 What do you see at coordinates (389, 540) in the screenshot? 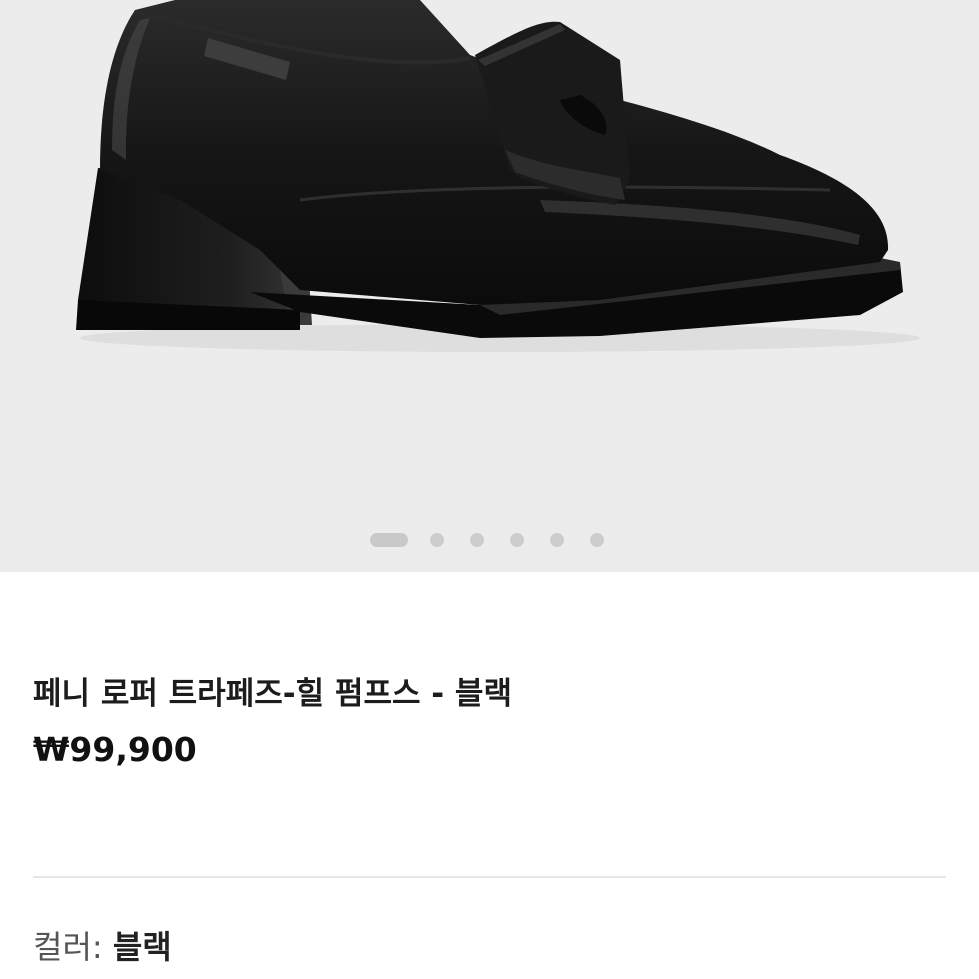
I see `pagination-dot-active` at bounding box center [389, 540].